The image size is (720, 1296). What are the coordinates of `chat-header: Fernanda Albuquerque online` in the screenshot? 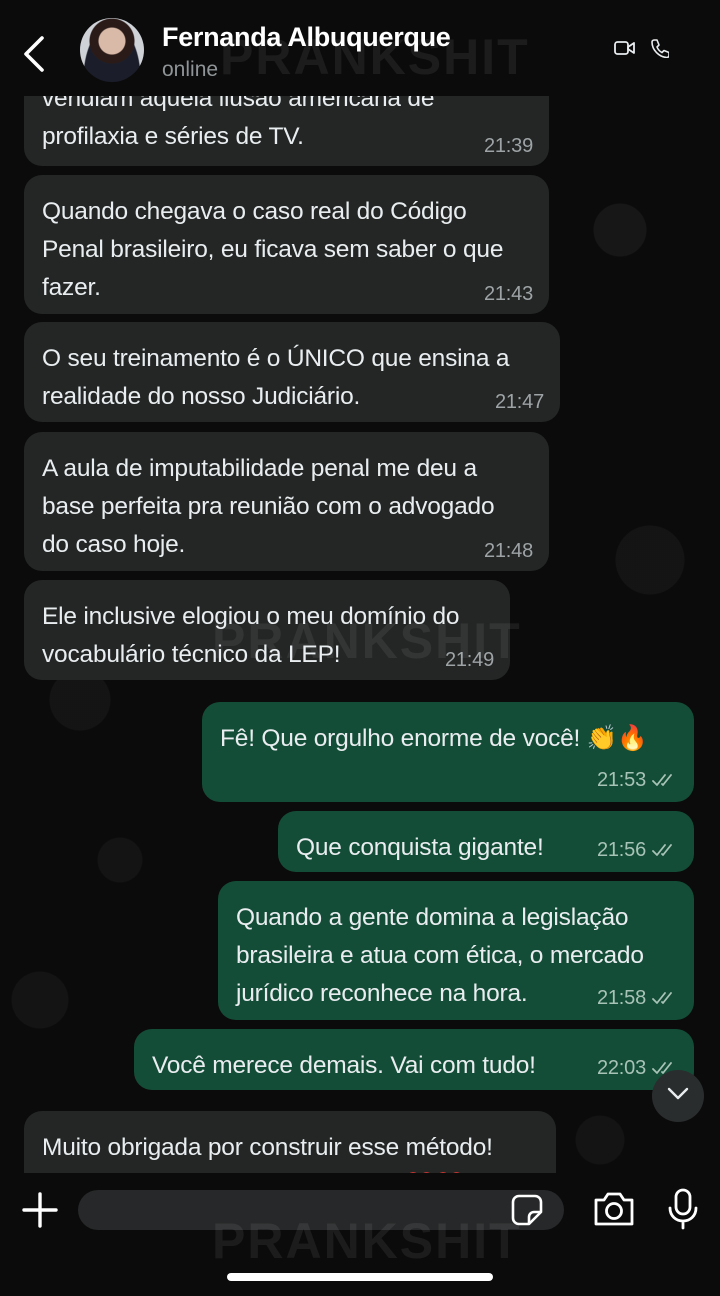 It's located at (360, 48).